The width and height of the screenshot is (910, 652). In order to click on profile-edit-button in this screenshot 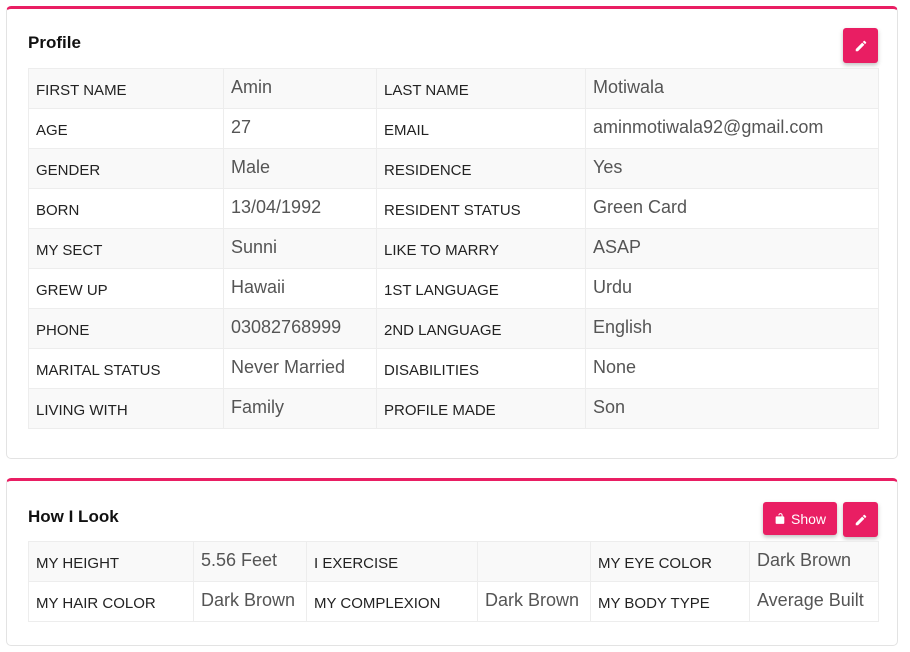, I will do `click(860, 45)`.